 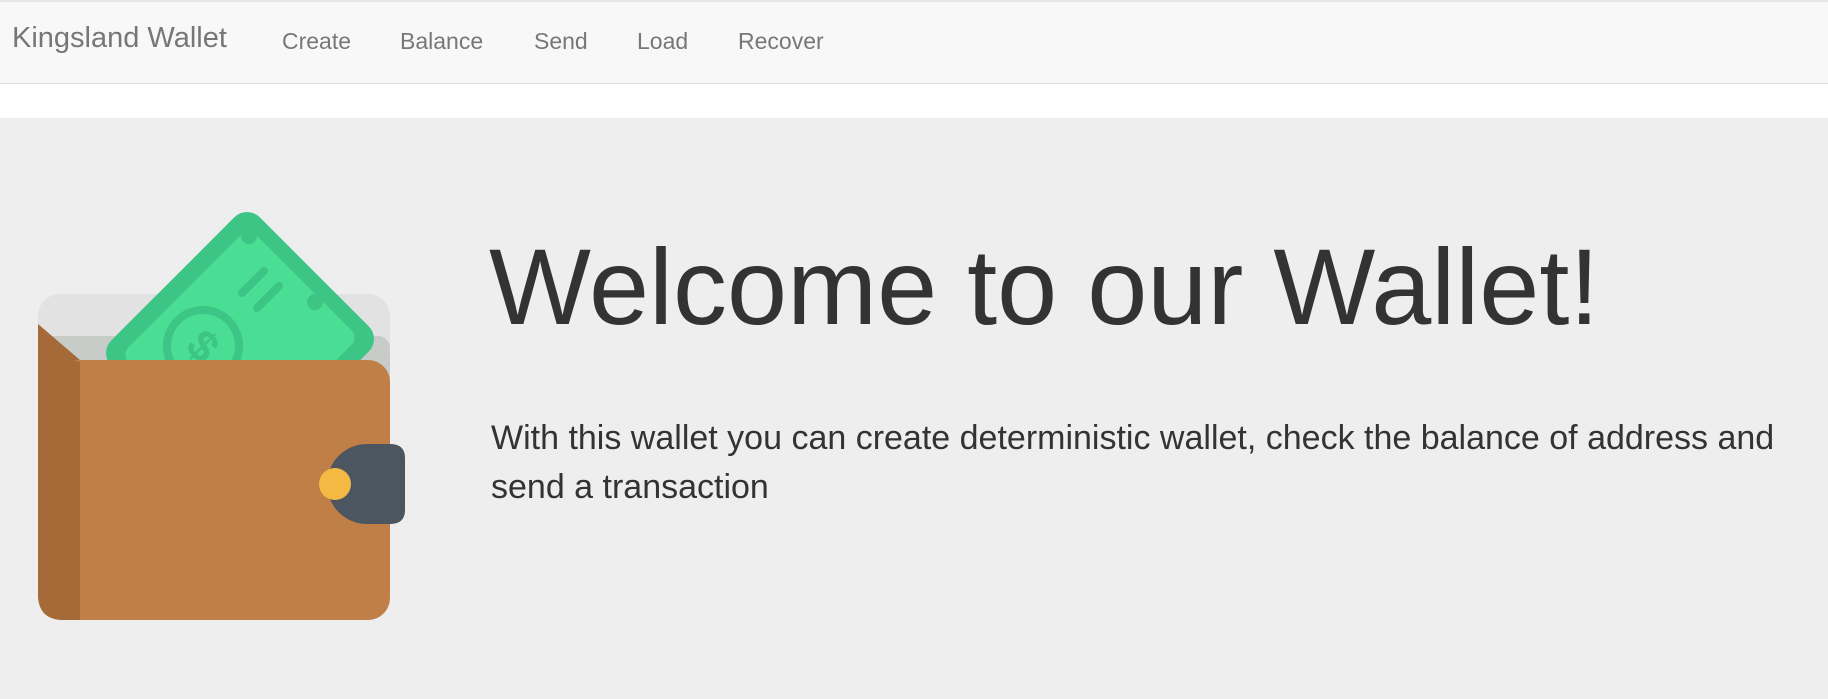 What do you see at coordinates (441, 41) in the screenshot?
I see `nav-balance-link: Balance` at bounding box center [441, 41].